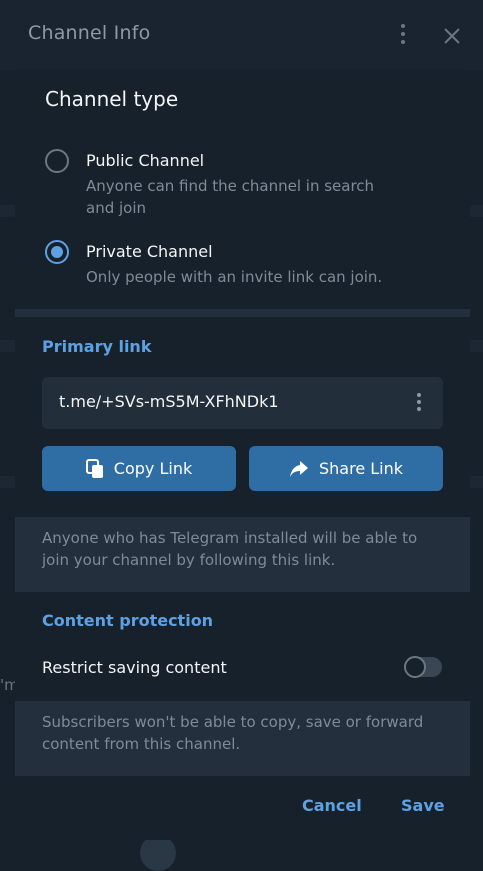  I want to click on section-divider, so click(242, 313).